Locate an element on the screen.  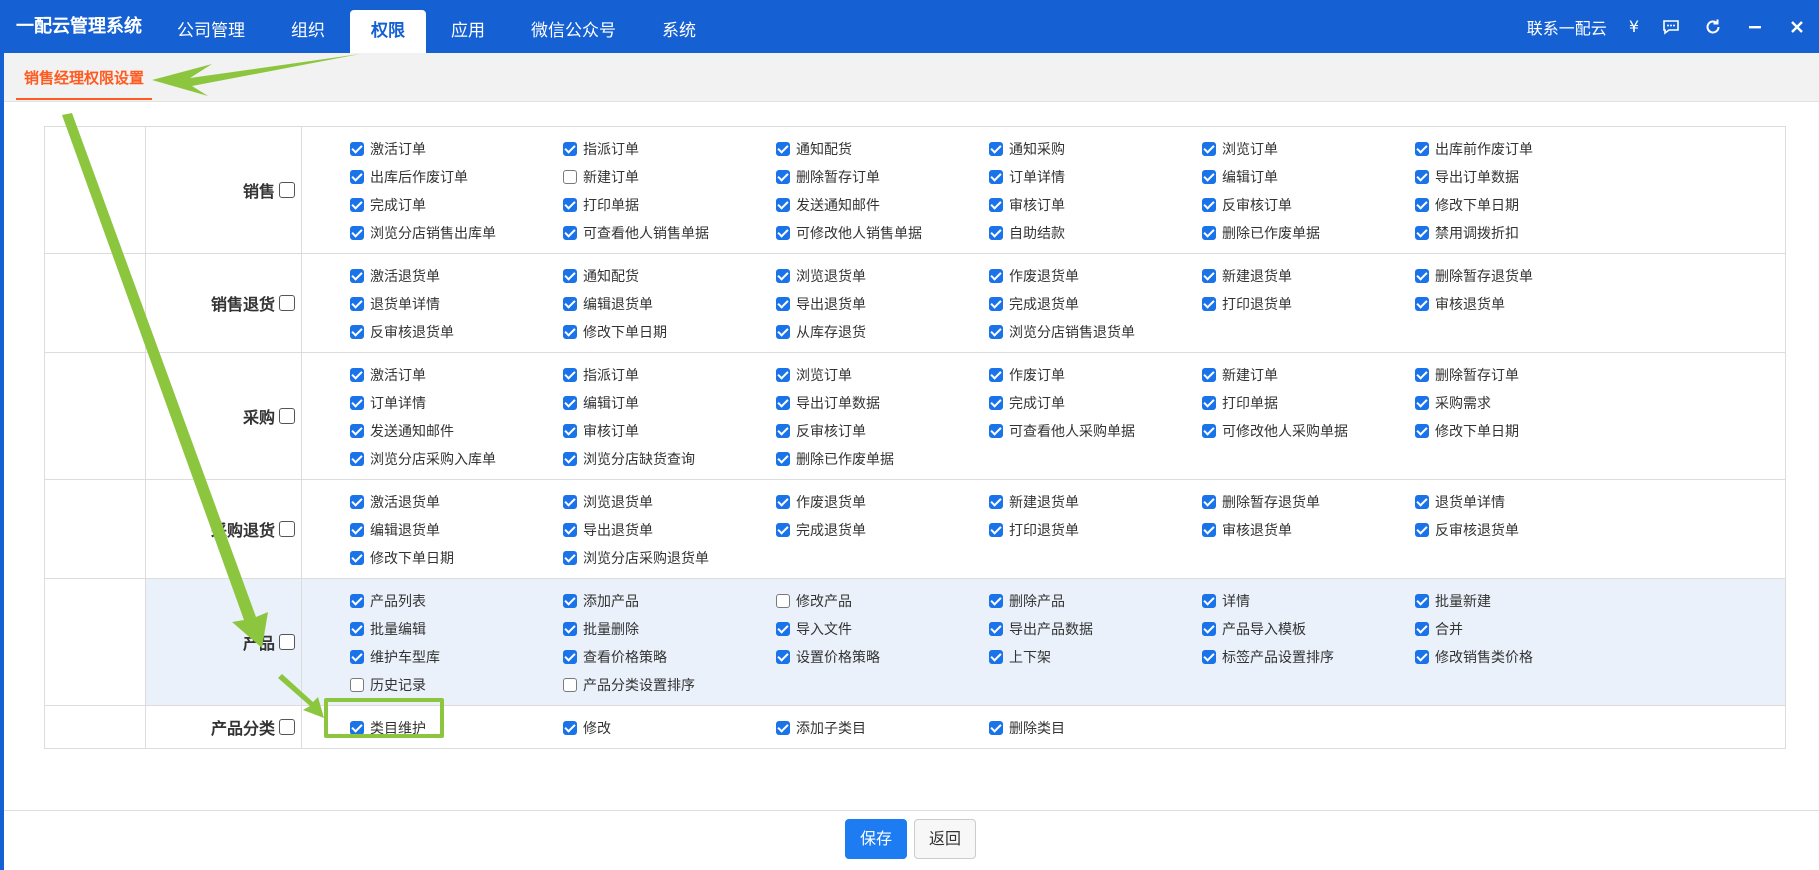
permission-item: 导出退货单 is located at coordinates (882, 304).